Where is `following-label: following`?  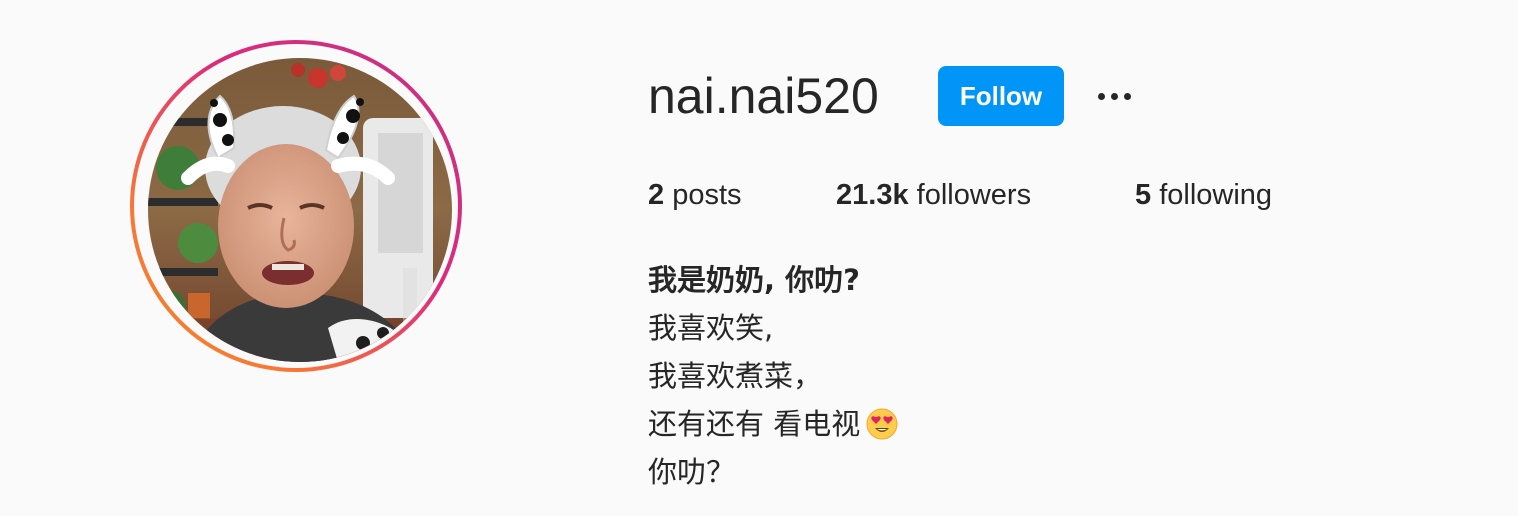
following-label: following is located at coordinates (1216, 195).